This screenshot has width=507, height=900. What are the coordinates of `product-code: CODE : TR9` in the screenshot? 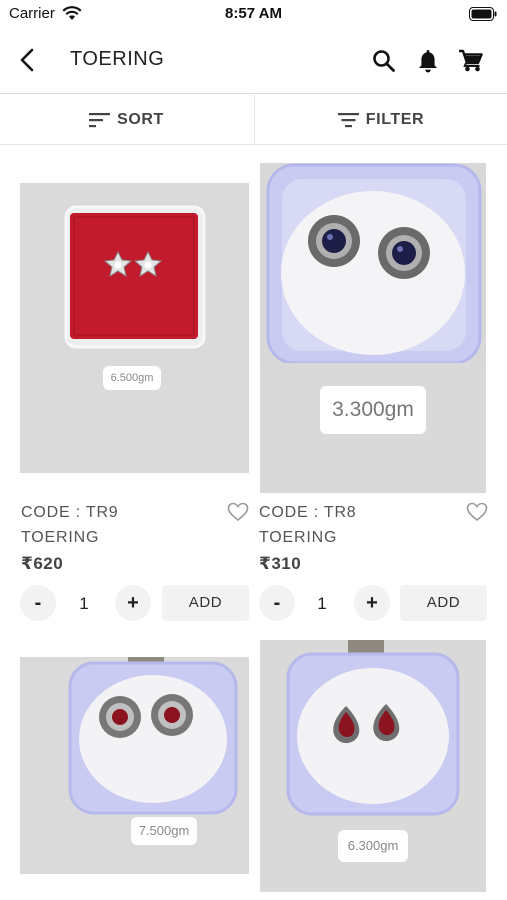 It's located at (70, 512).